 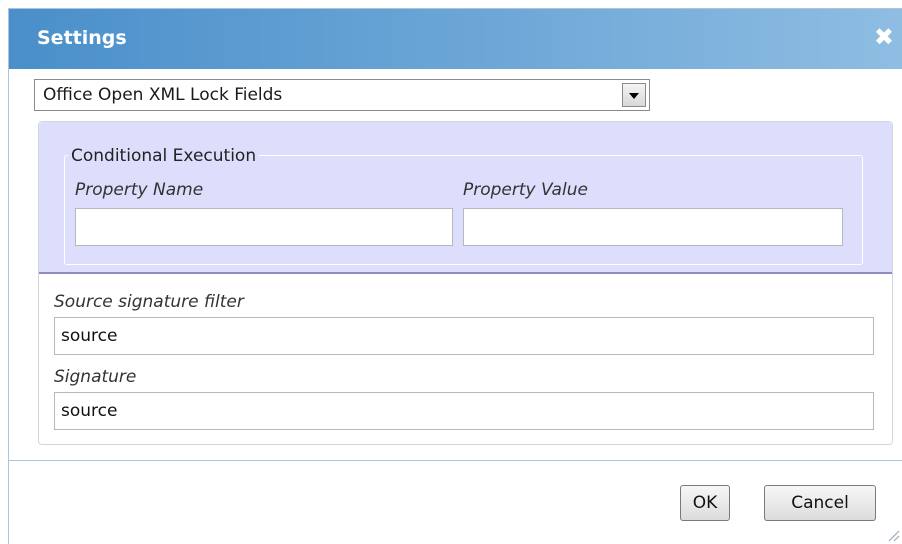 I want to click on property-name-label: Property Name, so click(x=139, y=190).